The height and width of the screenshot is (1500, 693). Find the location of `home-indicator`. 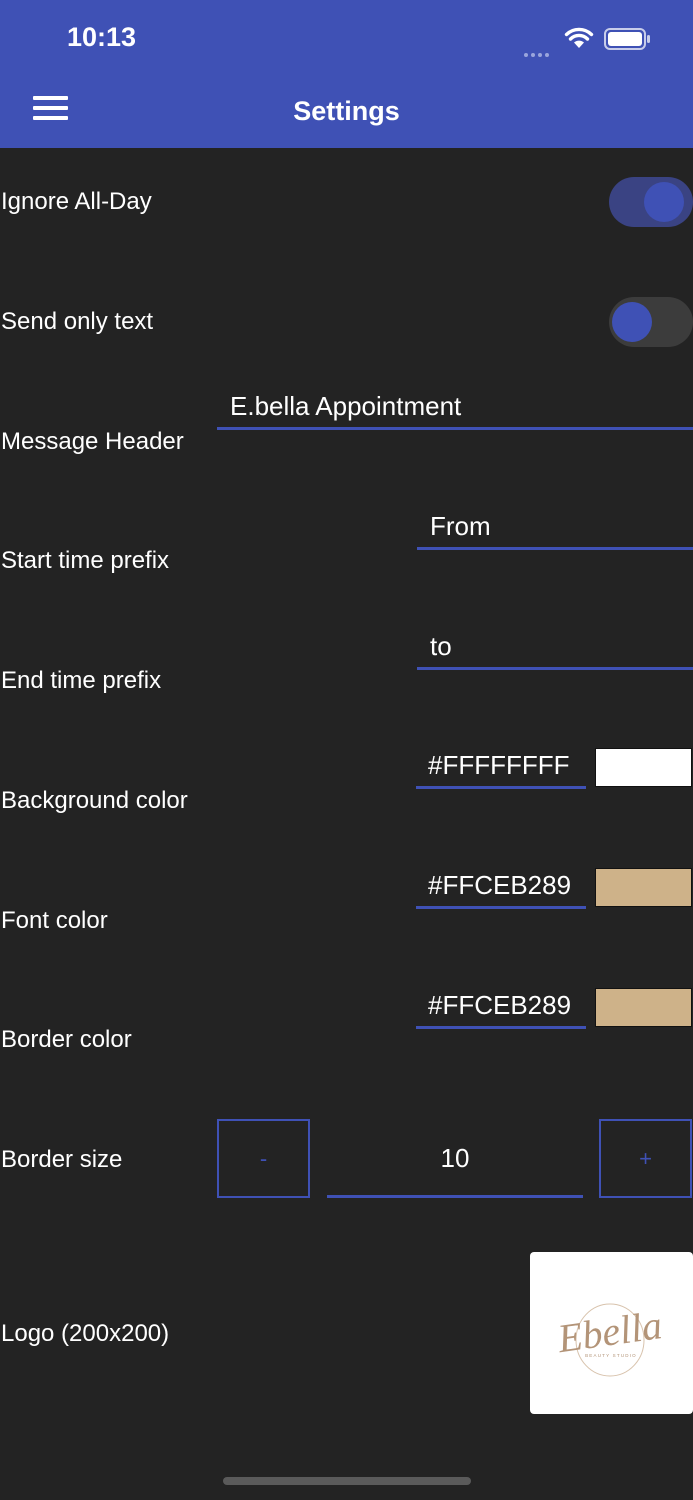

home-indicator is located at coordinates (347, 1481).